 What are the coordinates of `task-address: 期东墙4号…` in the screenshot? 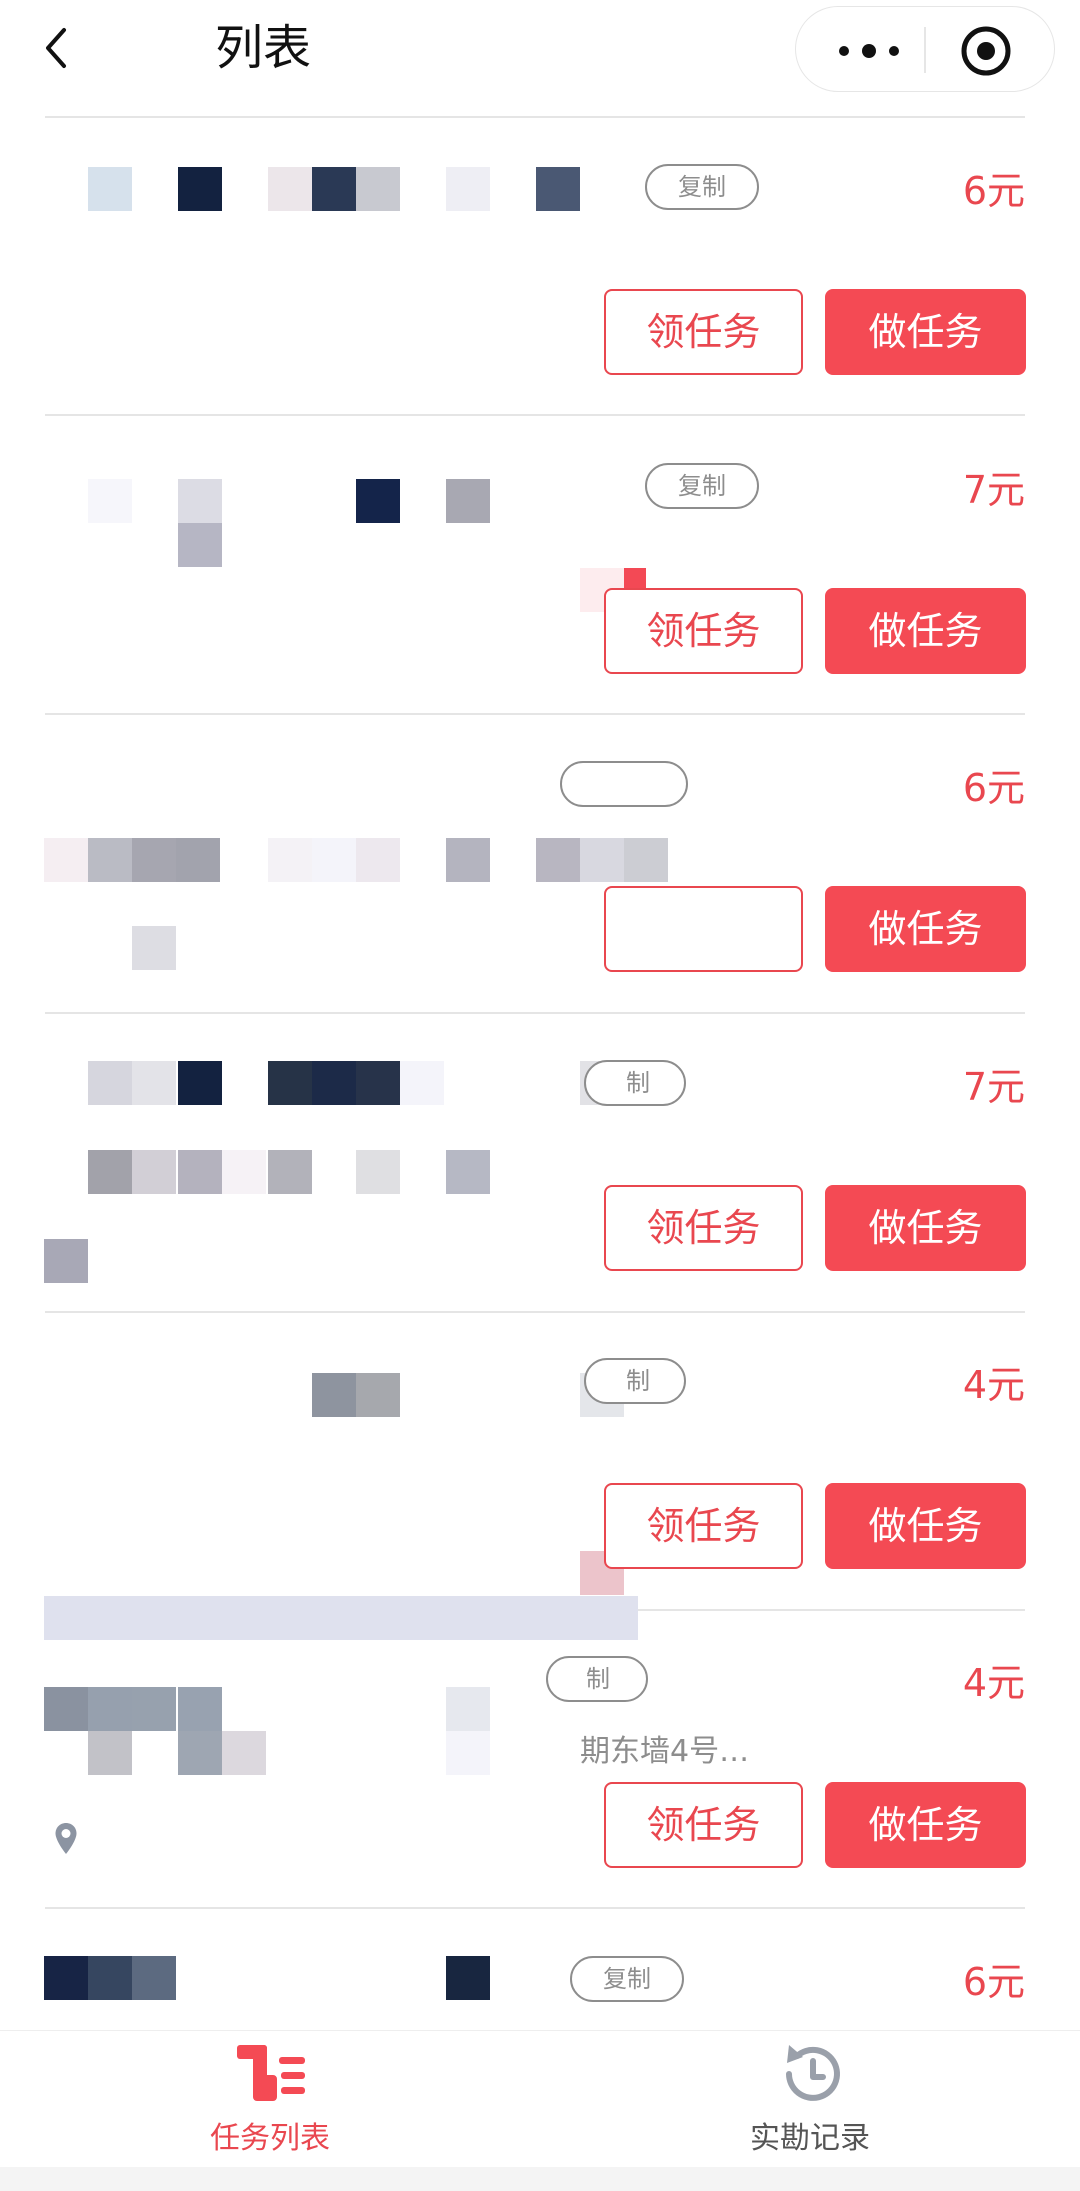 It's located at (665, 1751).